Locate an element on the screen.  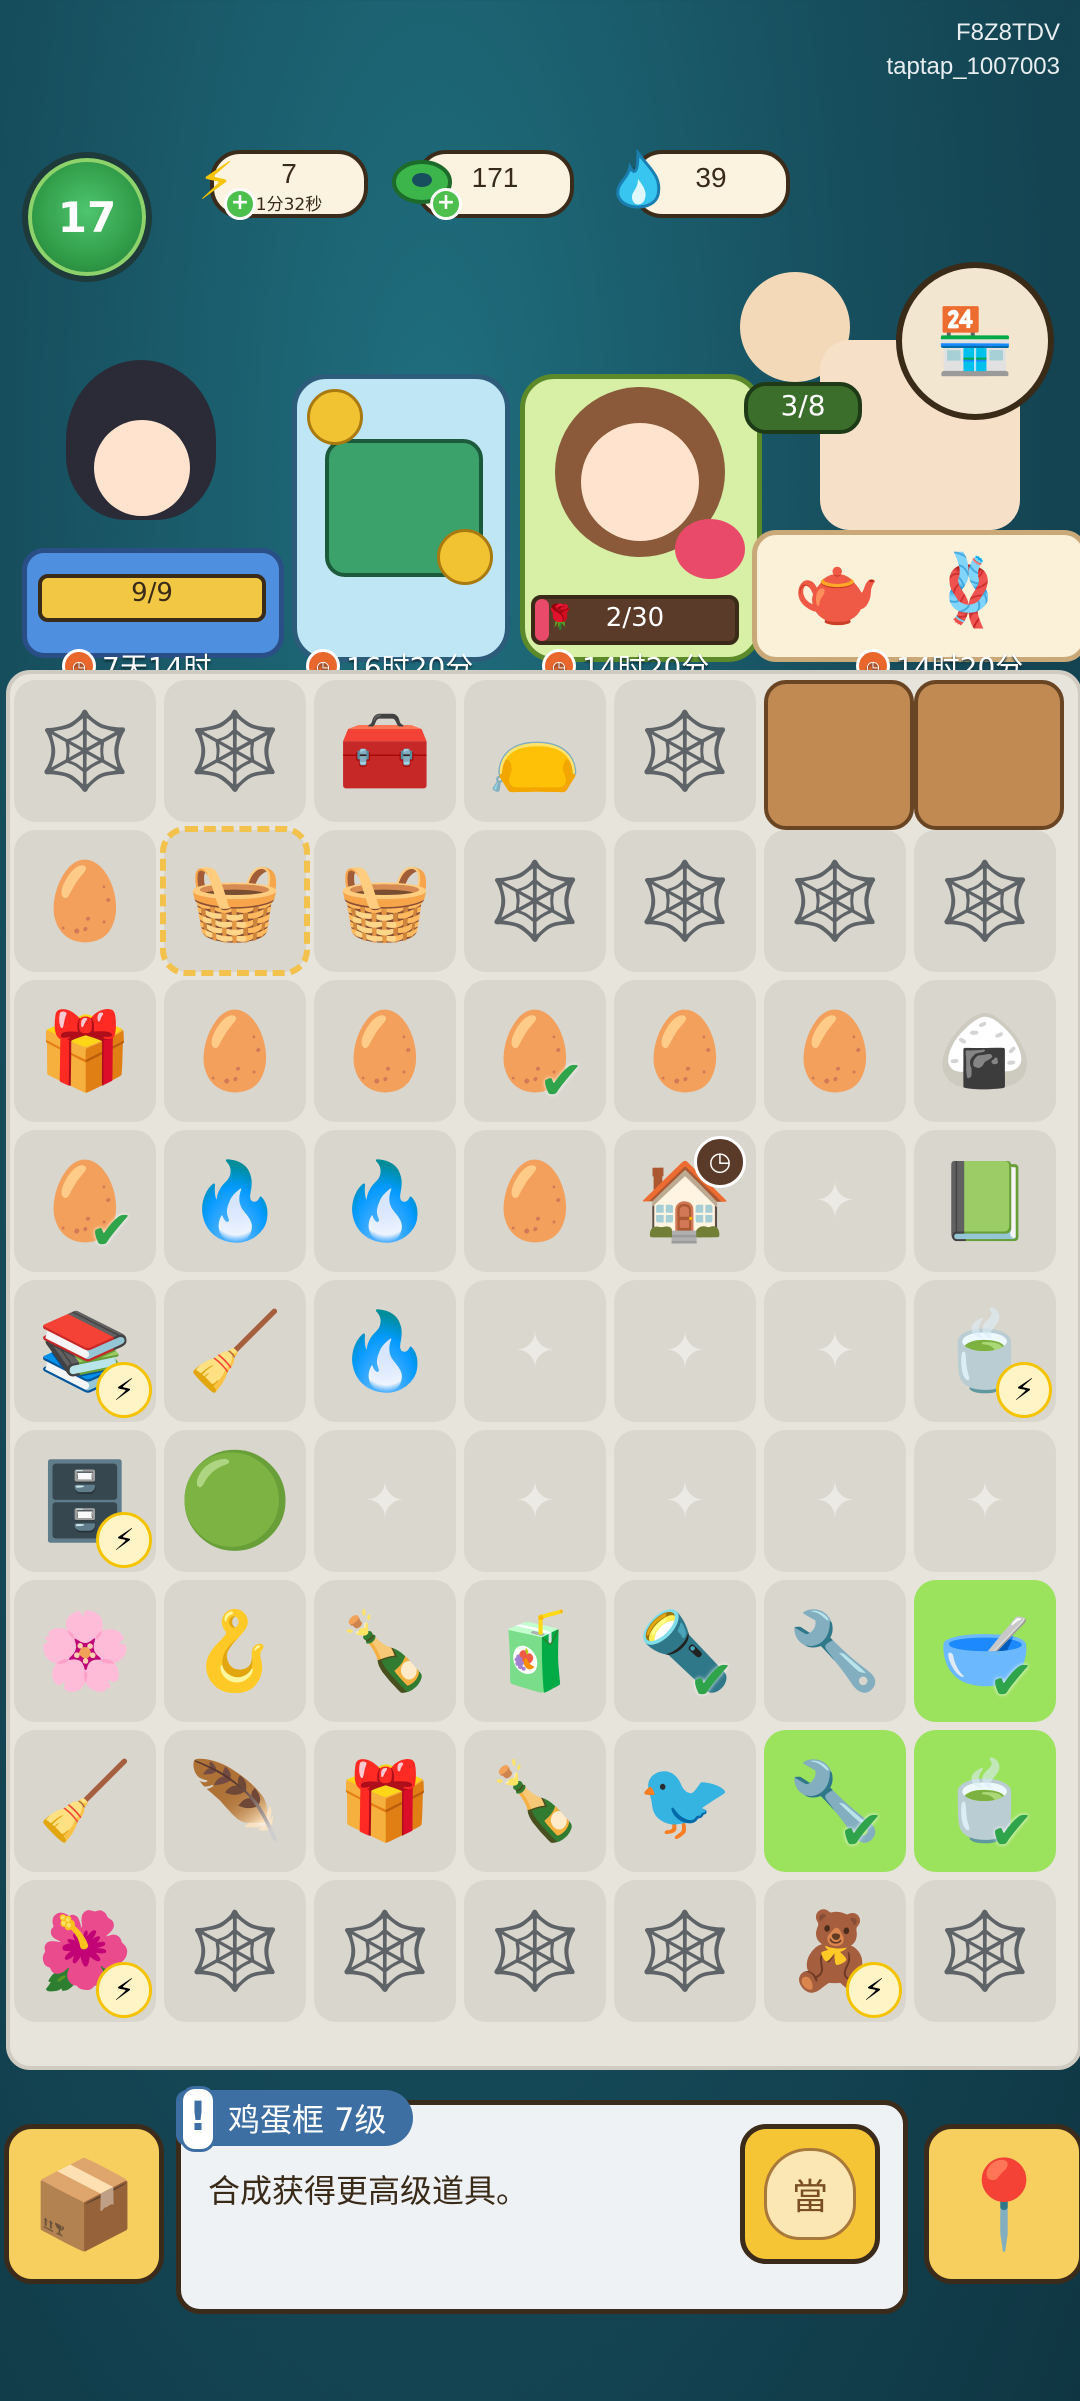
web-jar-icon: 🕸️ is located at coordinates (985, 900).